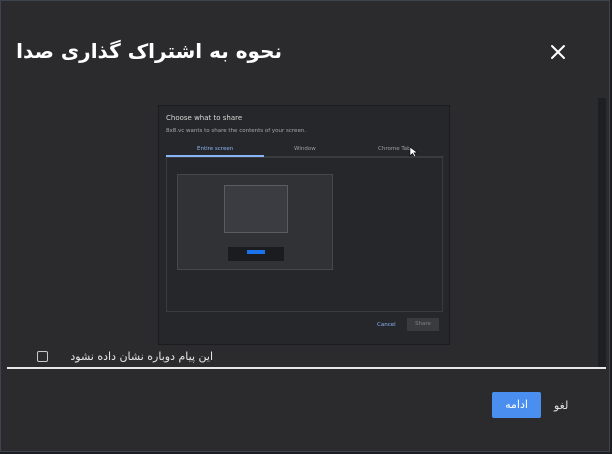 The height and width of the screenshot is (454, 612). What do you see at coordinates (516, 405) in the screenshot?
I see `continue-button: ادامه` at bounding box center [516, 405].